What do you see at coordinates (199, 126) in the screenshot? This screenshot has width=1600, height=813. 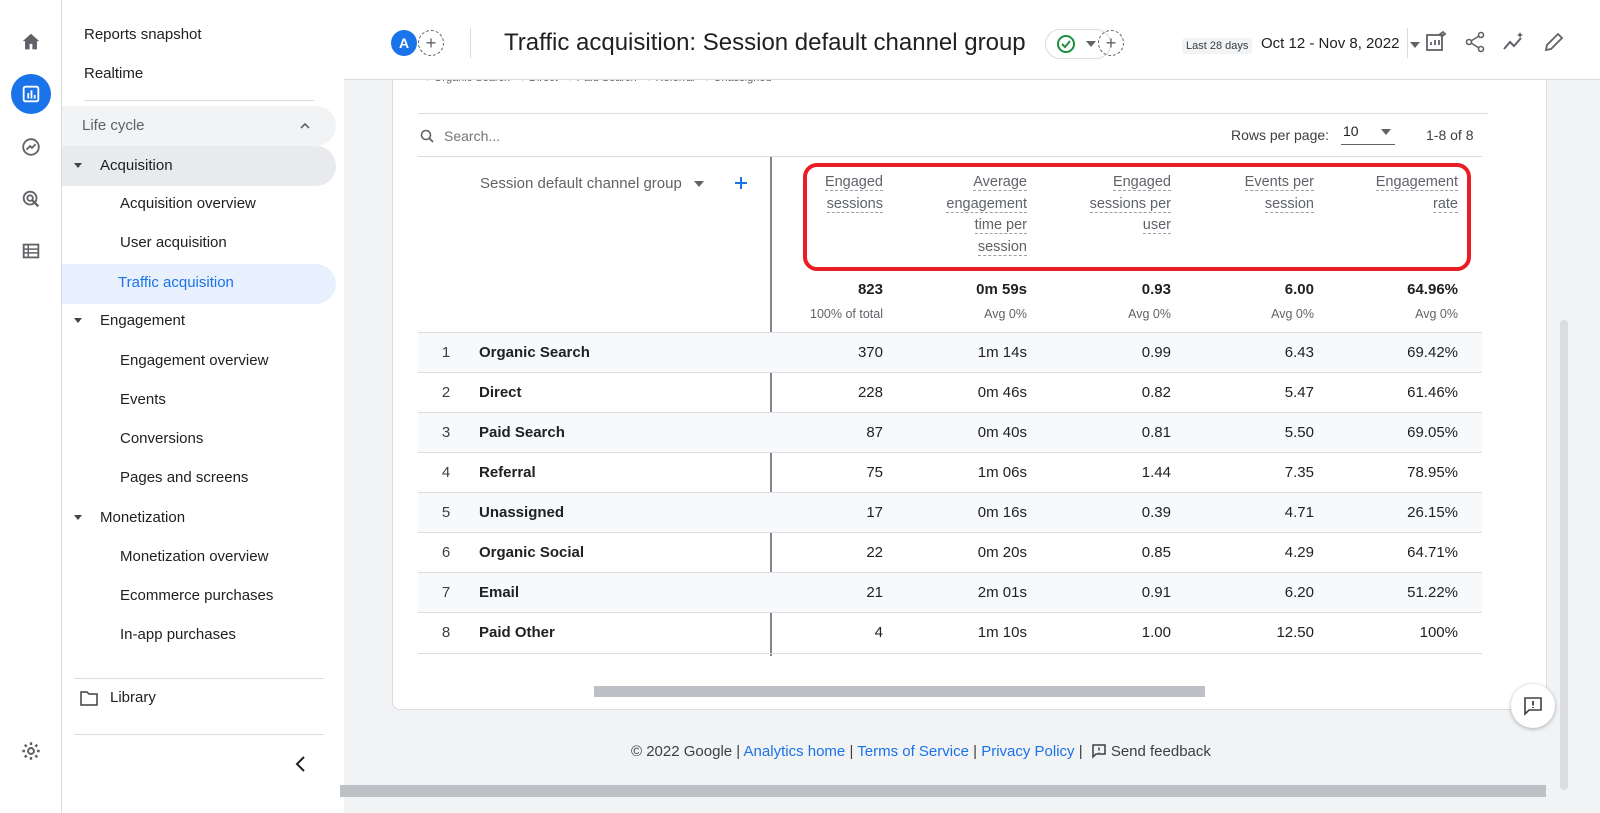 I see `nav-lifecycle-header: Life cycle` at bounding box center [199, 126].